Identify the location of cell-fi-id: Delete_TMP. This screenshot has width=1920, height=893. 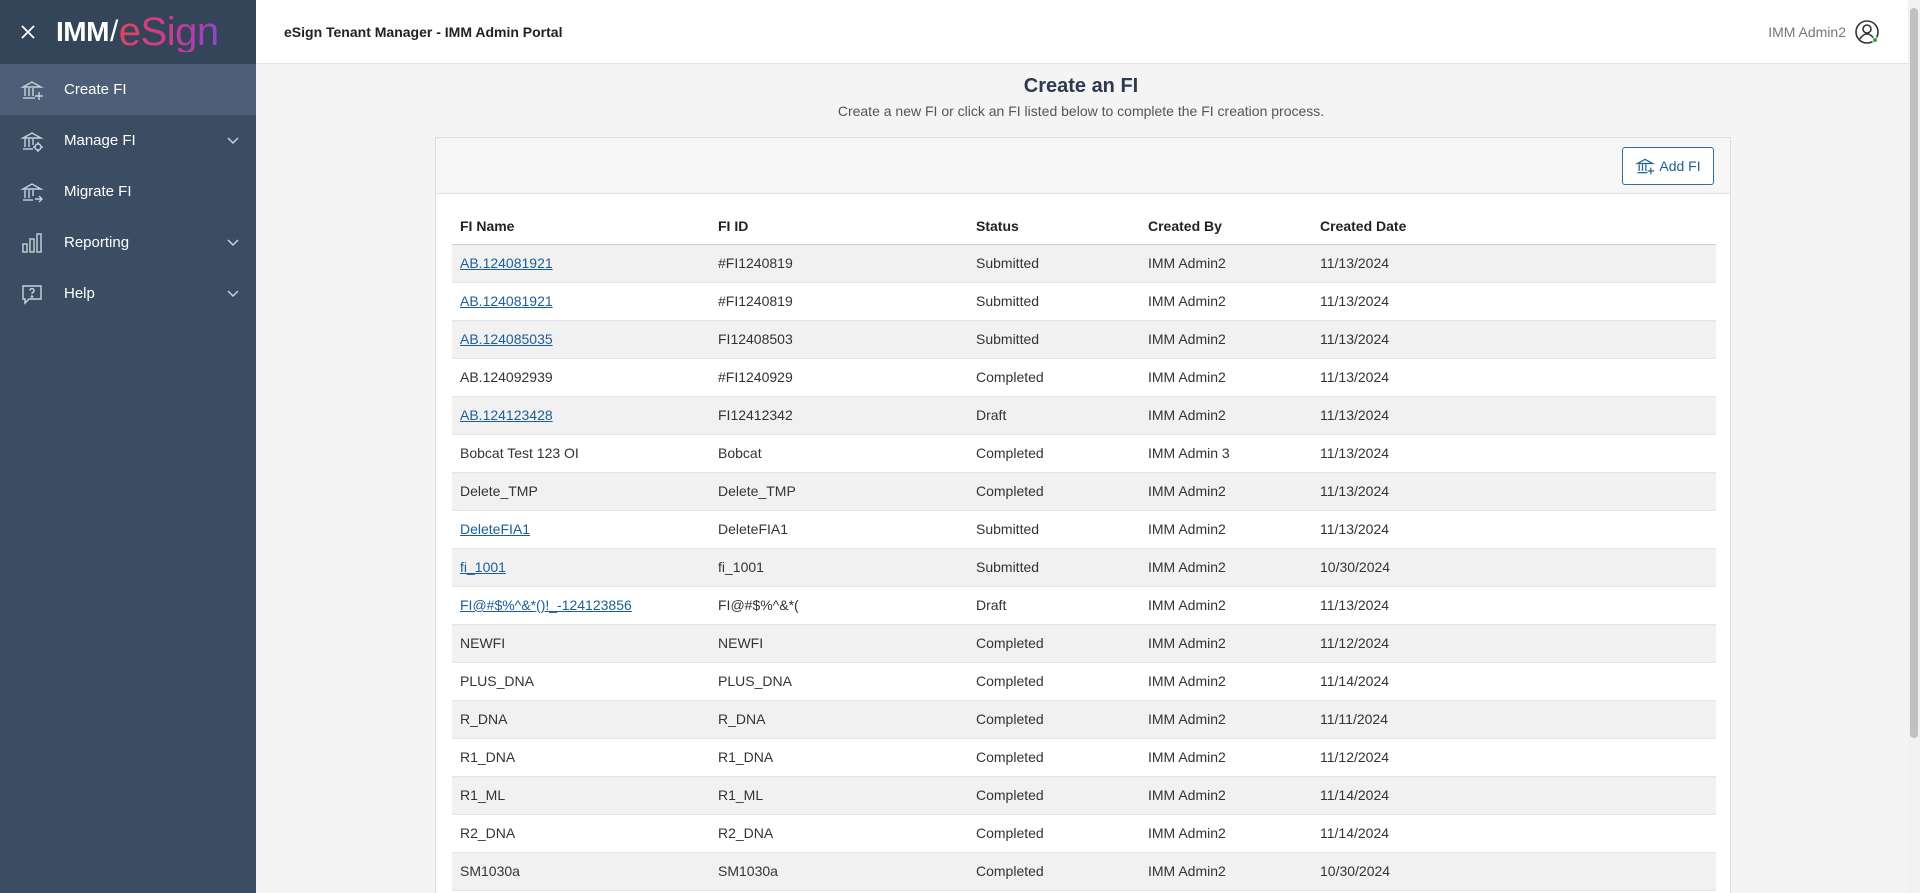
(839, 491).